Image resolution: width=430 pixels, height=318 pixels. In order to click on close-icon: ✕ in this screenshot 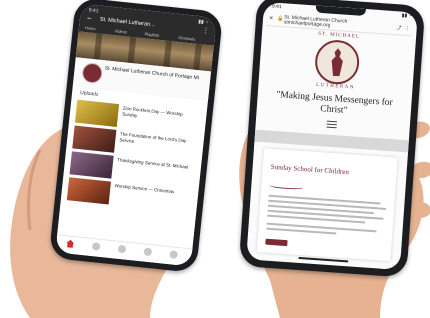, I will do `click(271, 18)`.